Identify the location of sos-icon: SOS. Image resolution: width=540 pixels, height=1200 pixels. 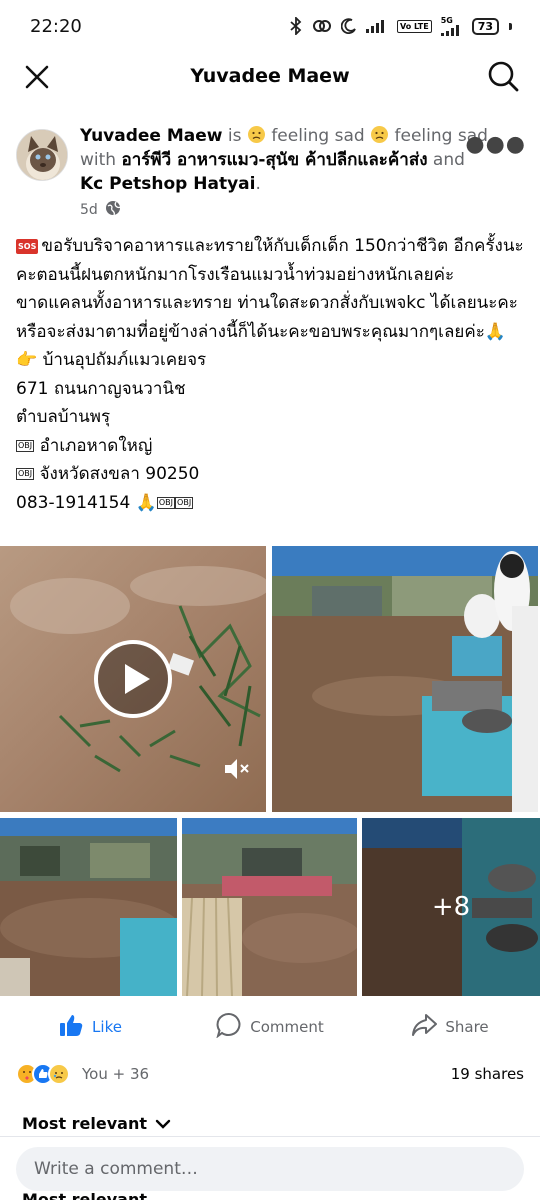
(27, 246).